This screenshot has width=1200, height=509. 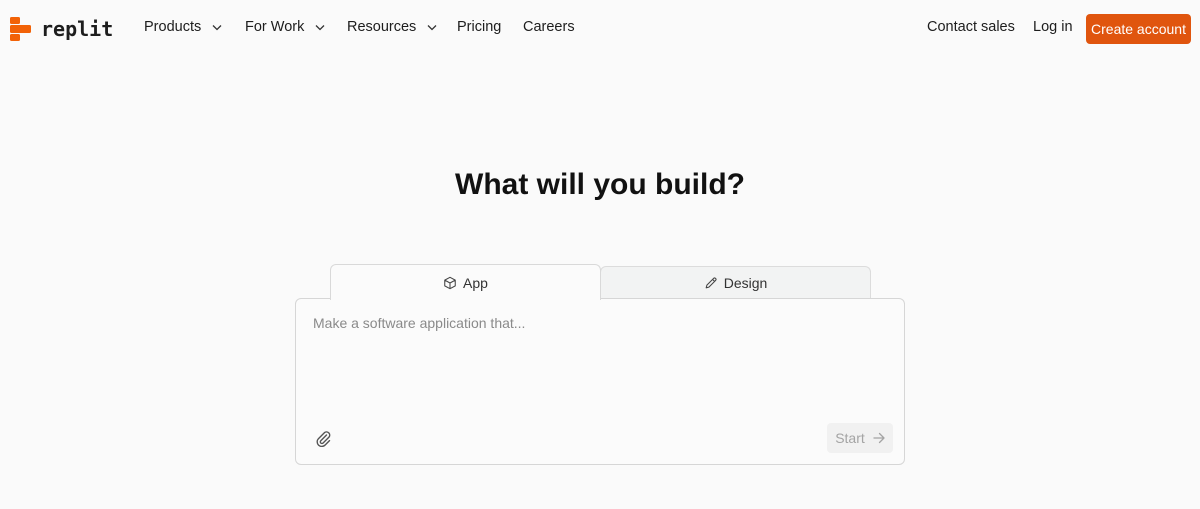 What do you see at coordinates (323, 438) in the screenshot?
I see `paperclip-icon` at bounding box center [323, 438].